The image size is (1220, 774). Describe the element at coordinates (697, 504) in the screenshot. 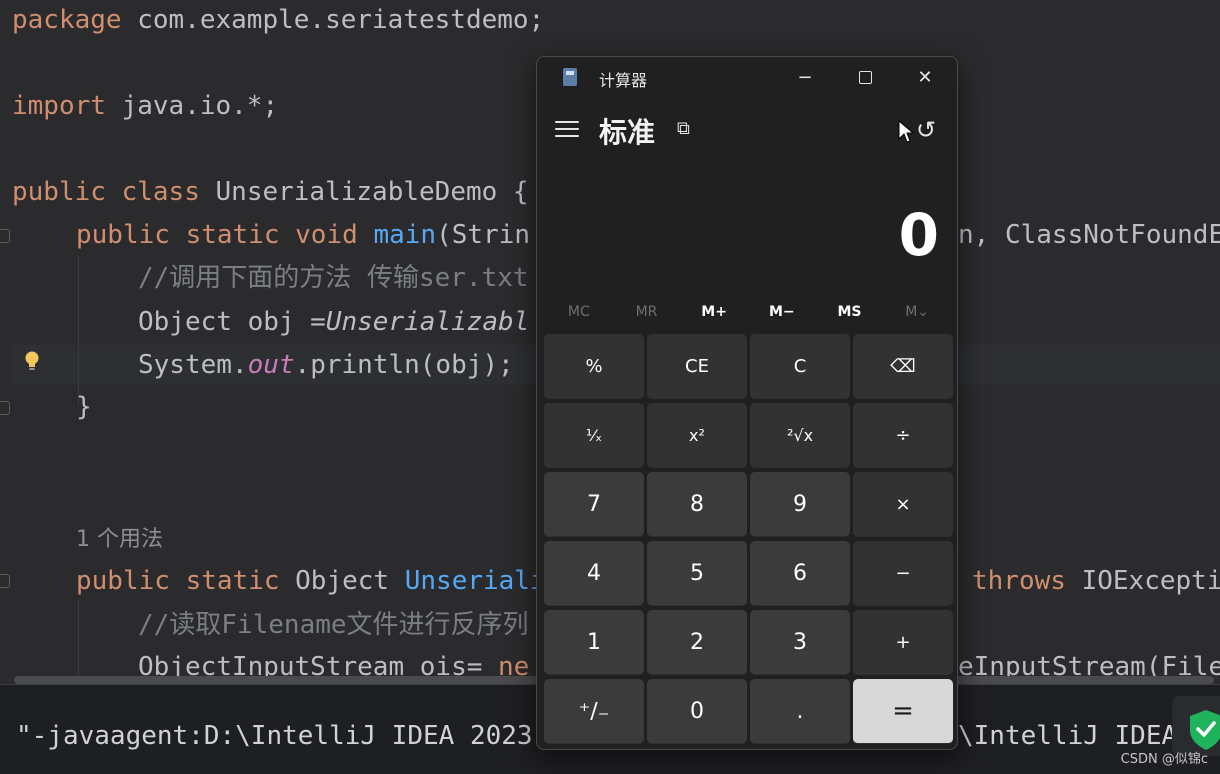

I see `digit-8-button: 8` at that location.